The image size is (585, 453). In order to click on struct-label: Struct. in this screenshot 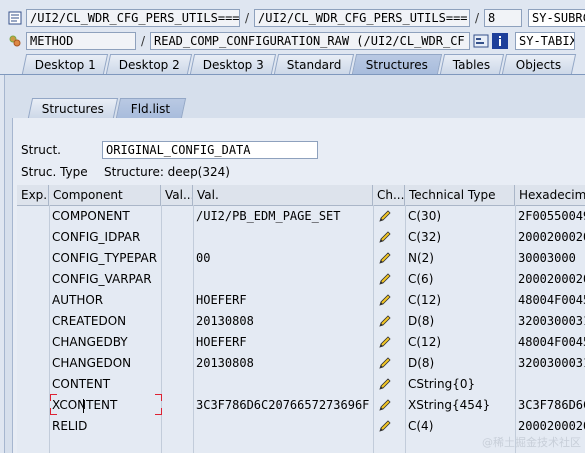, I will do `click(41, 150)`.